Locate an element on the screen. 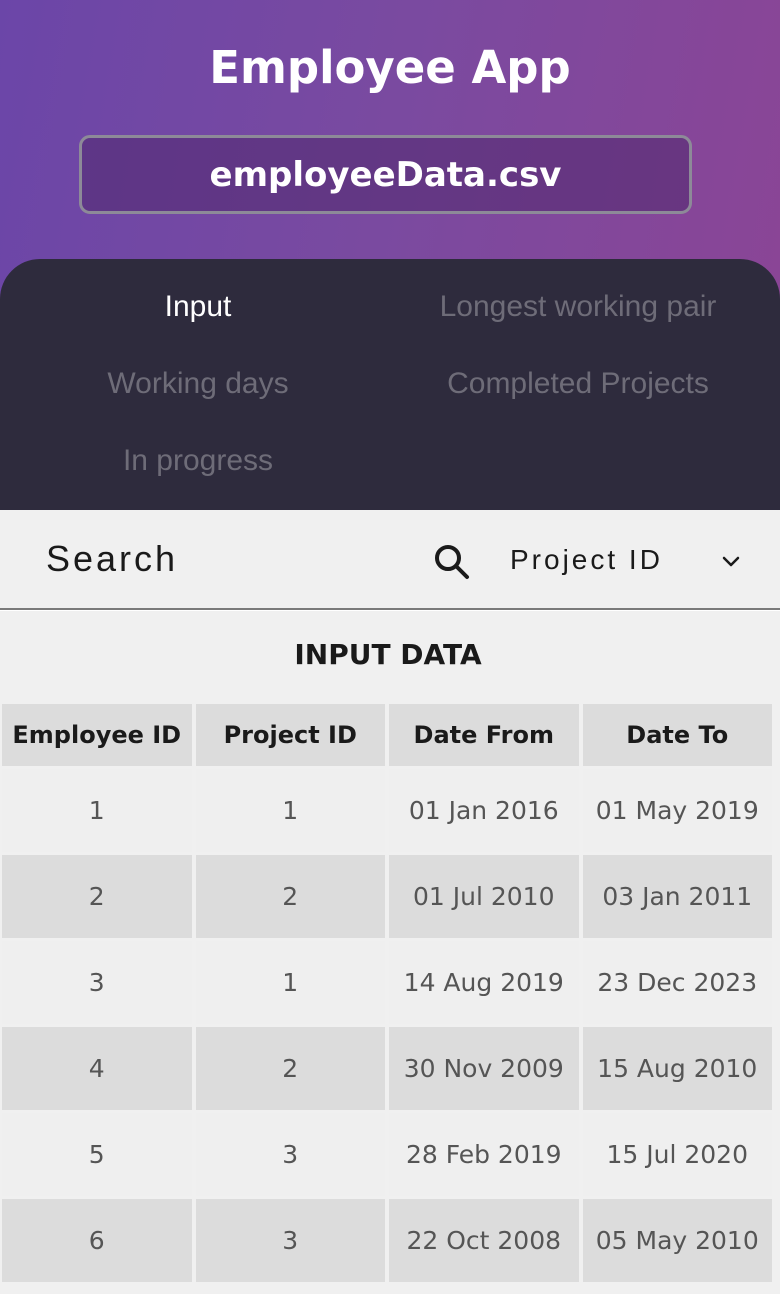  table-row: 6 3 22 Oct 2008 05 May 2010 is located at coordinates (387, 1240).